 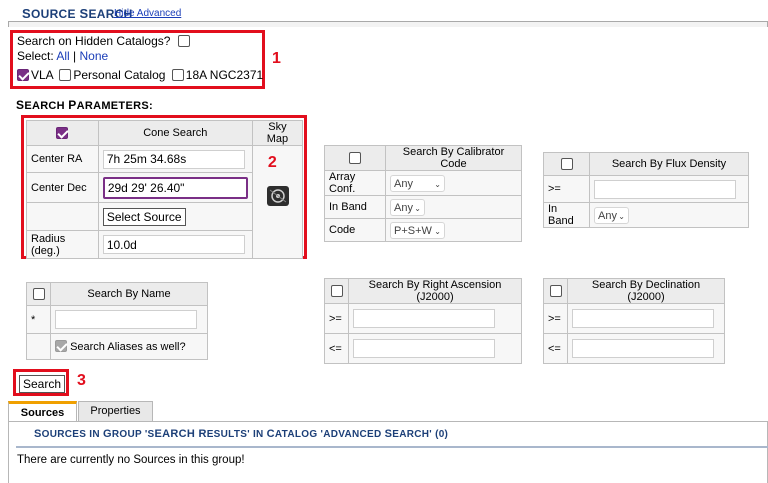 What do you see at coordinates (173, 159) in the screenshot?
I see `center-ra-input` at bounding box center [173, 159].